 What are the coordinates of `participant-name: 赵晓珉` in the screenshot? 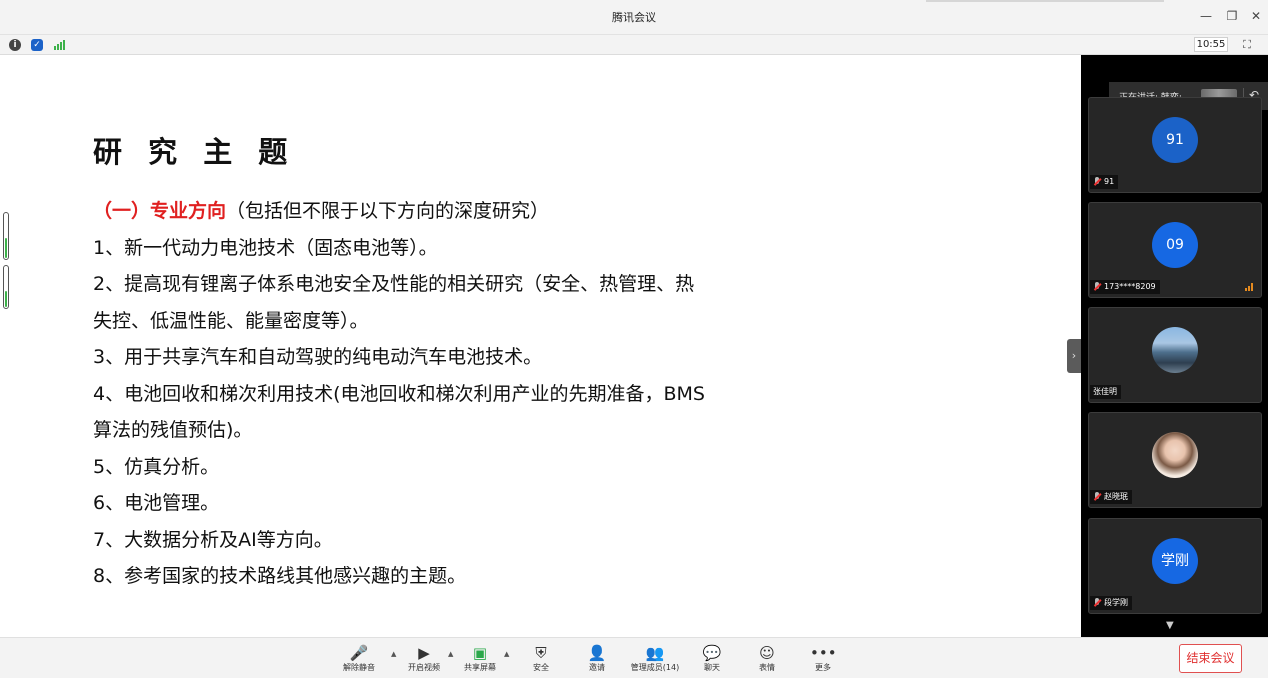 It's located at (1116, 496).